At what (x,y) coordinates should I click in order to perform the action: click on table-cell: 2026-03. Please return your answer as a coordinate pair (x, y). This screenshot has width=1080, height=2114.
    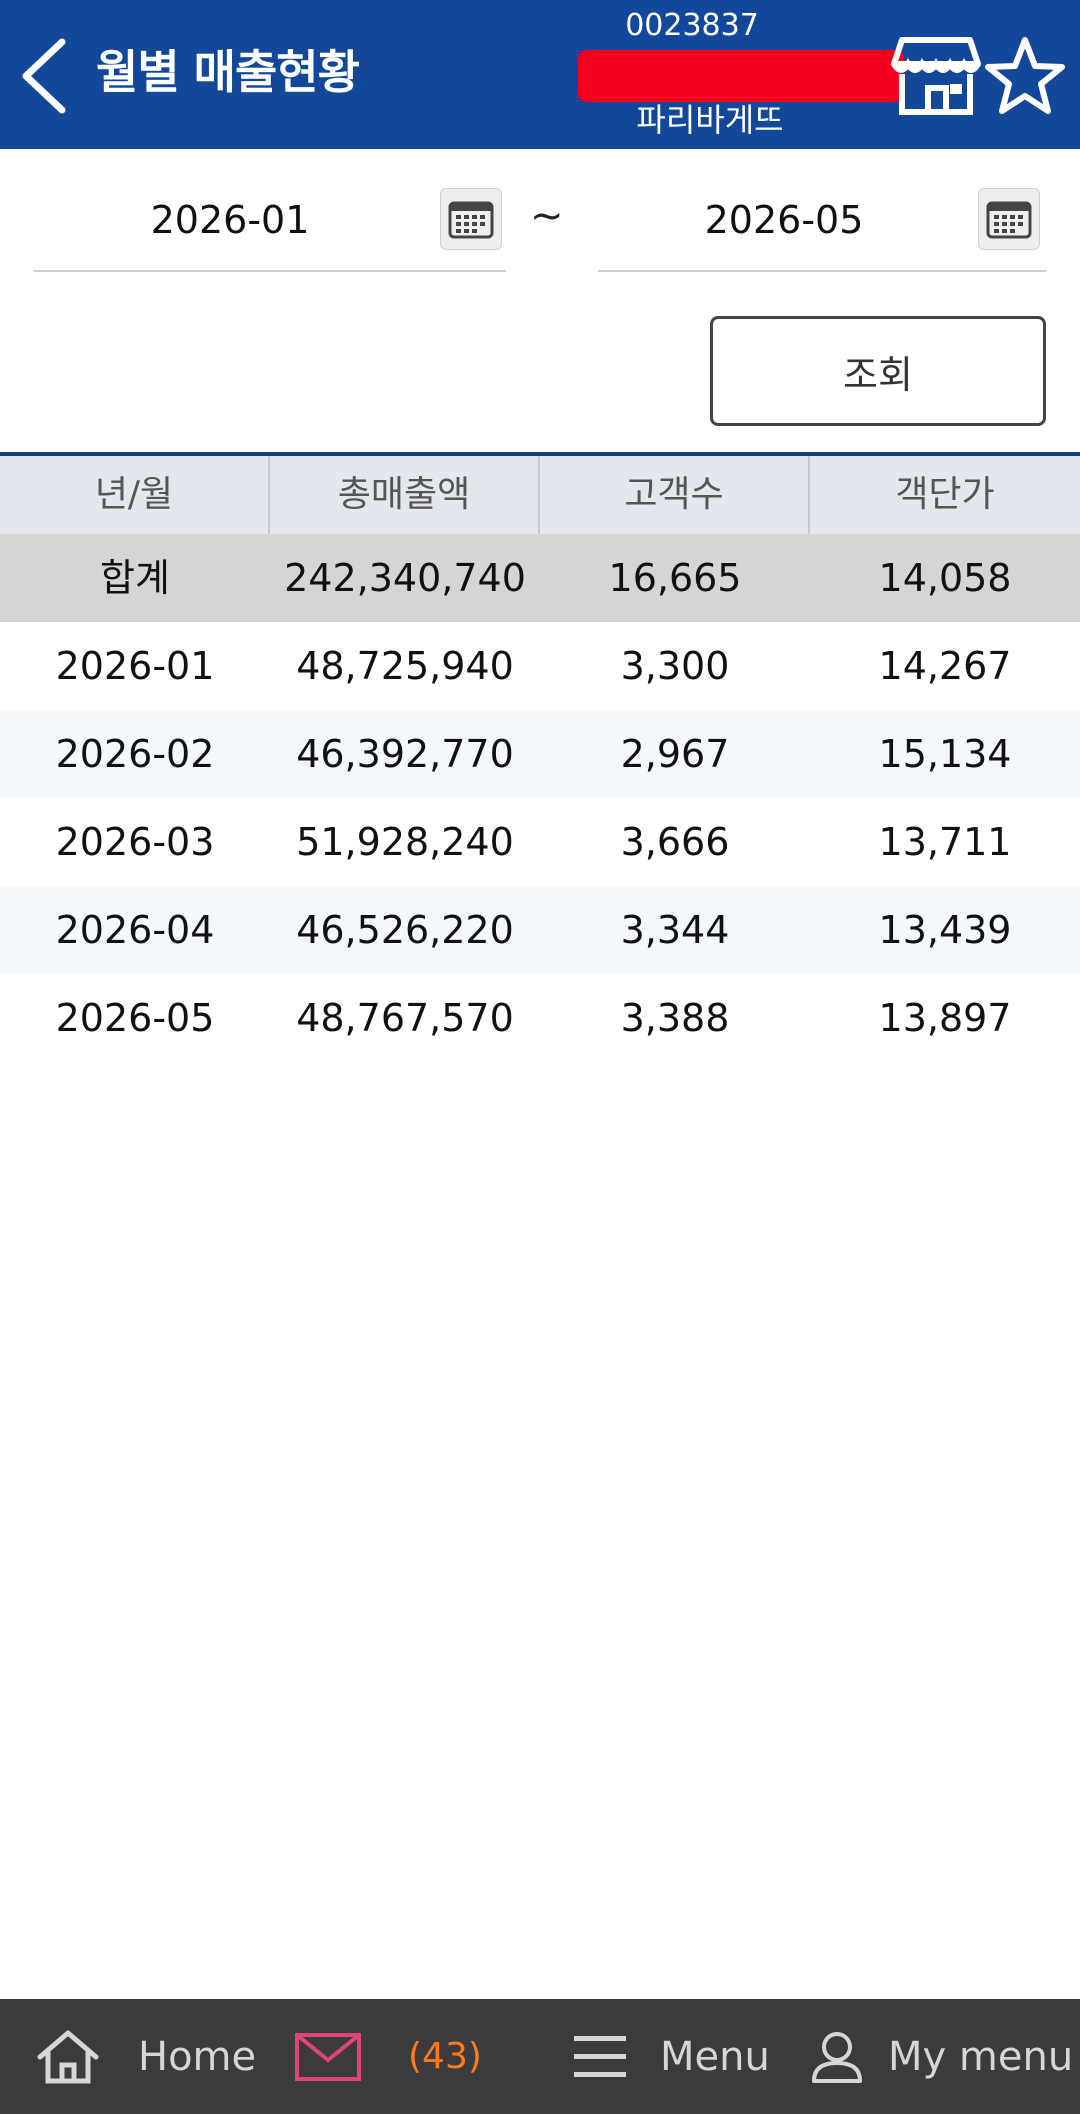
    Looking at the image, I should click on (135, 842).